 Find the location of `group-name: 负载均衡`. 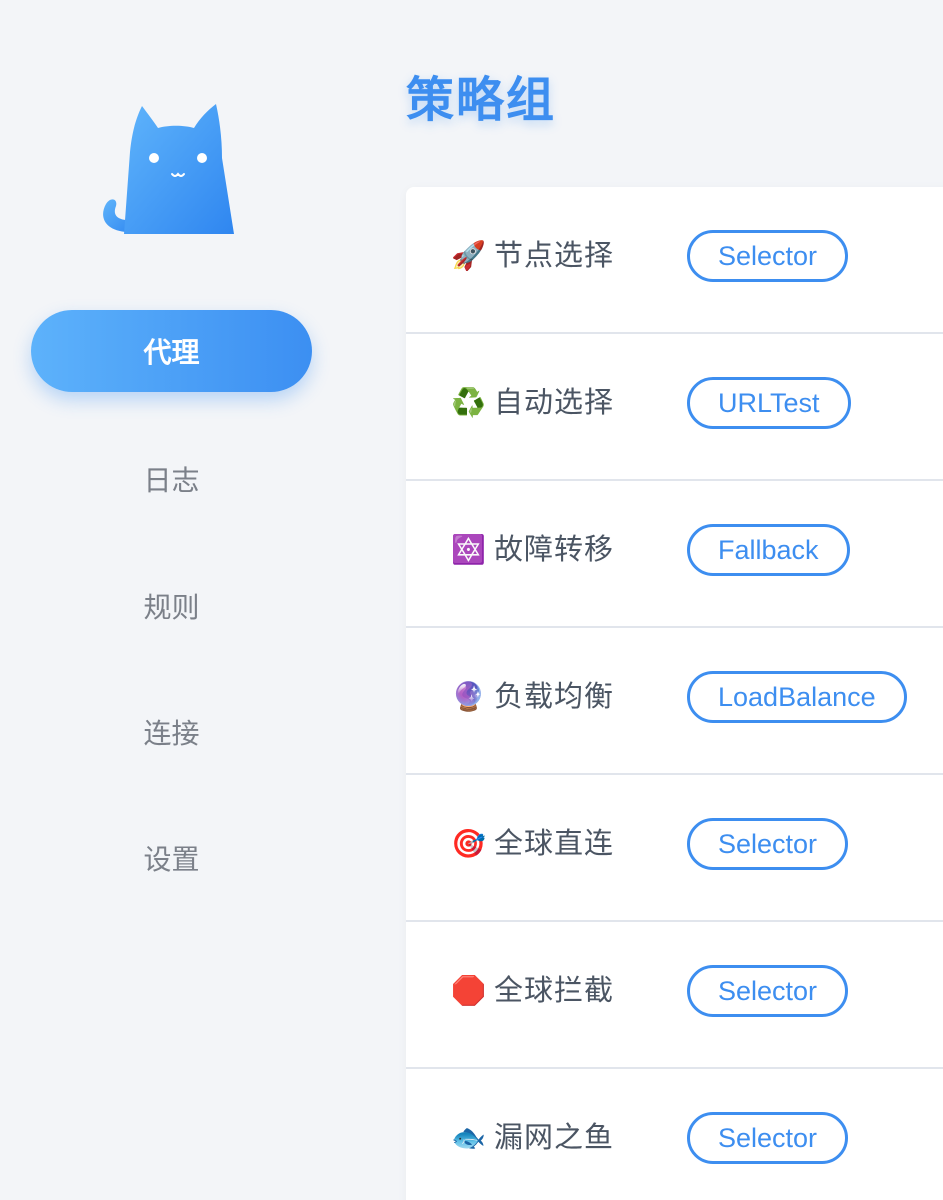

group-name: 负载均衡 is located at coordinates (554, 696).